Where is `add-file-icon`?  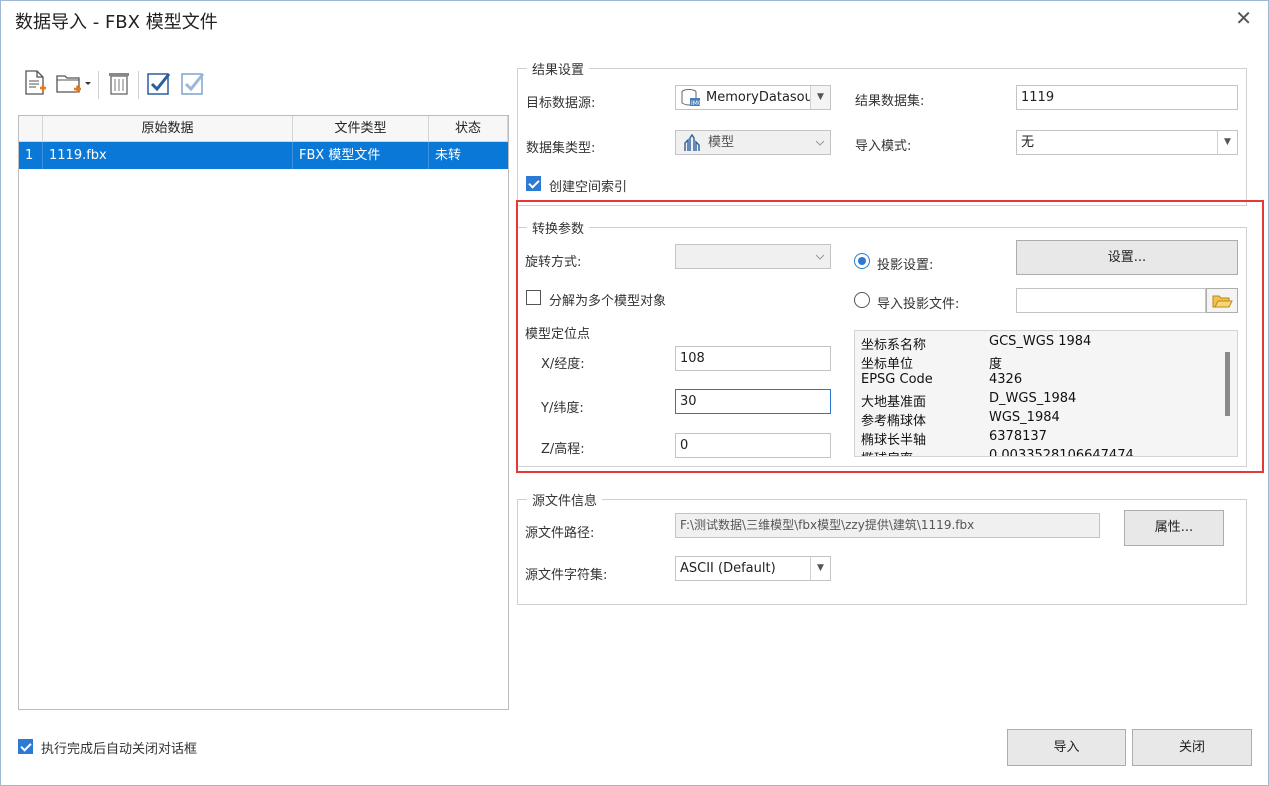
add-file-icon is located at coordinates (36, 83).